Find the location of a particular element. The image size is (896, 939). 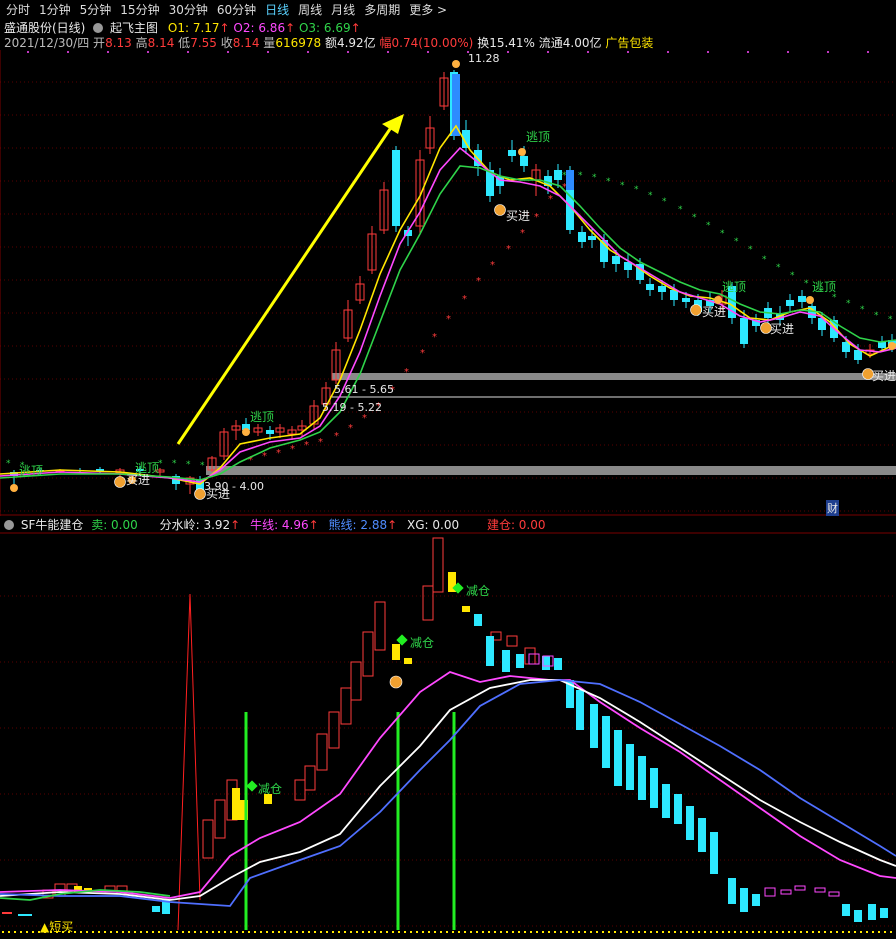

tab-more: 更多 > is located at coordinates (428, 9).